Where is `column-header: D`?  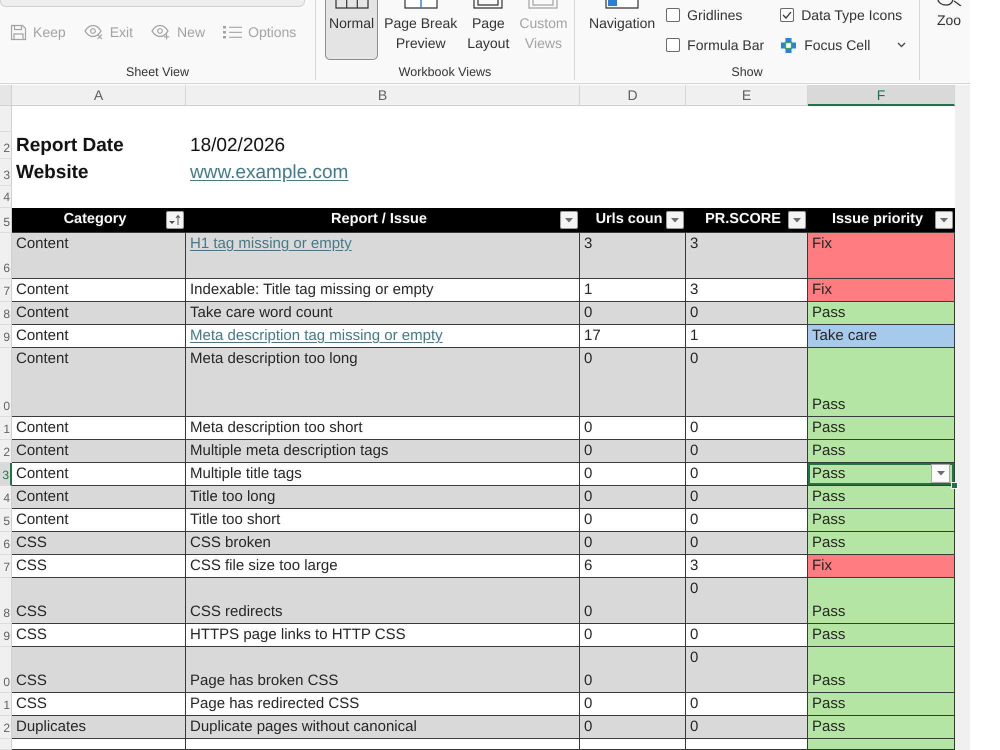 column-header: D is located at coordinates (633, 95).